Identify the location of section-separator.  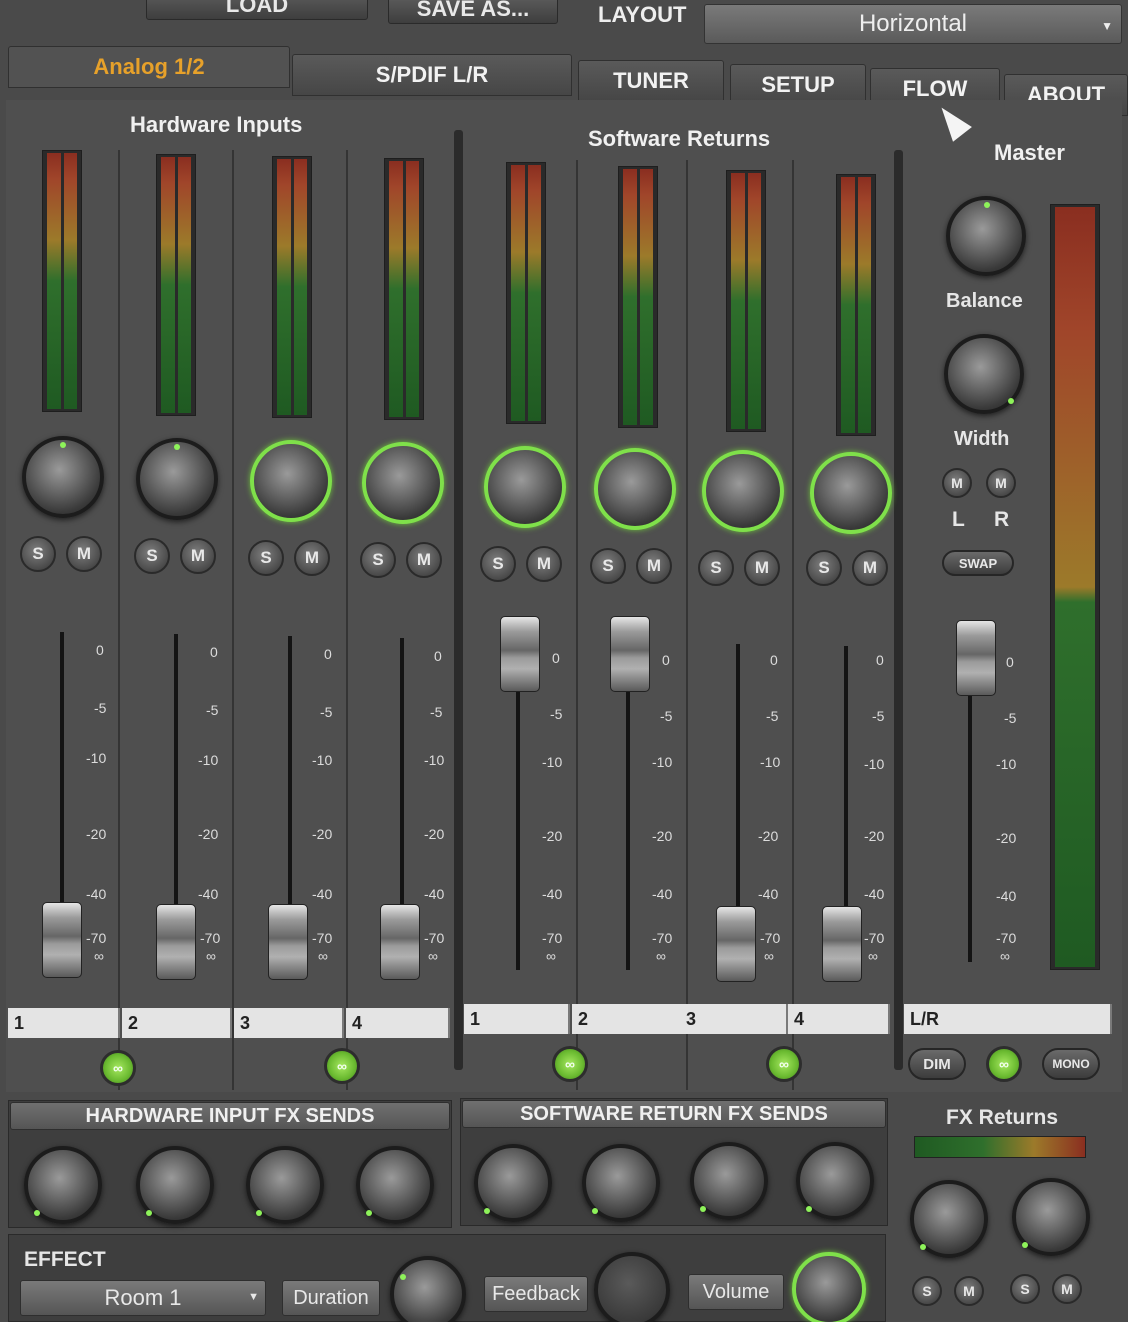
(898, 610).